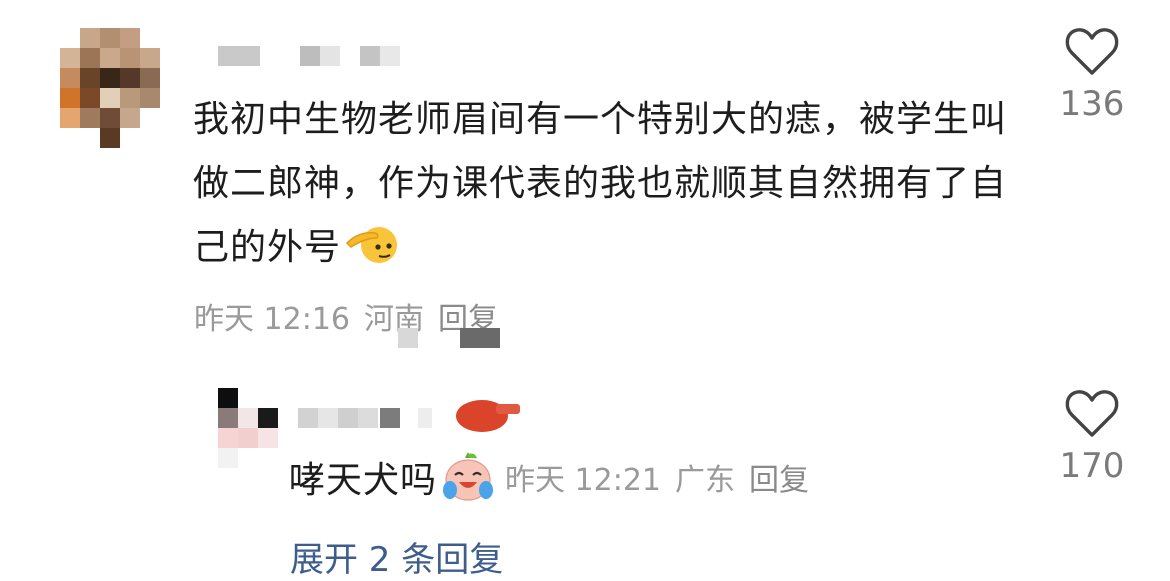 The height and width of the screenshot is (581, 1170). I want to click on reply-time: 昨天 12:21, so click(583, 480).